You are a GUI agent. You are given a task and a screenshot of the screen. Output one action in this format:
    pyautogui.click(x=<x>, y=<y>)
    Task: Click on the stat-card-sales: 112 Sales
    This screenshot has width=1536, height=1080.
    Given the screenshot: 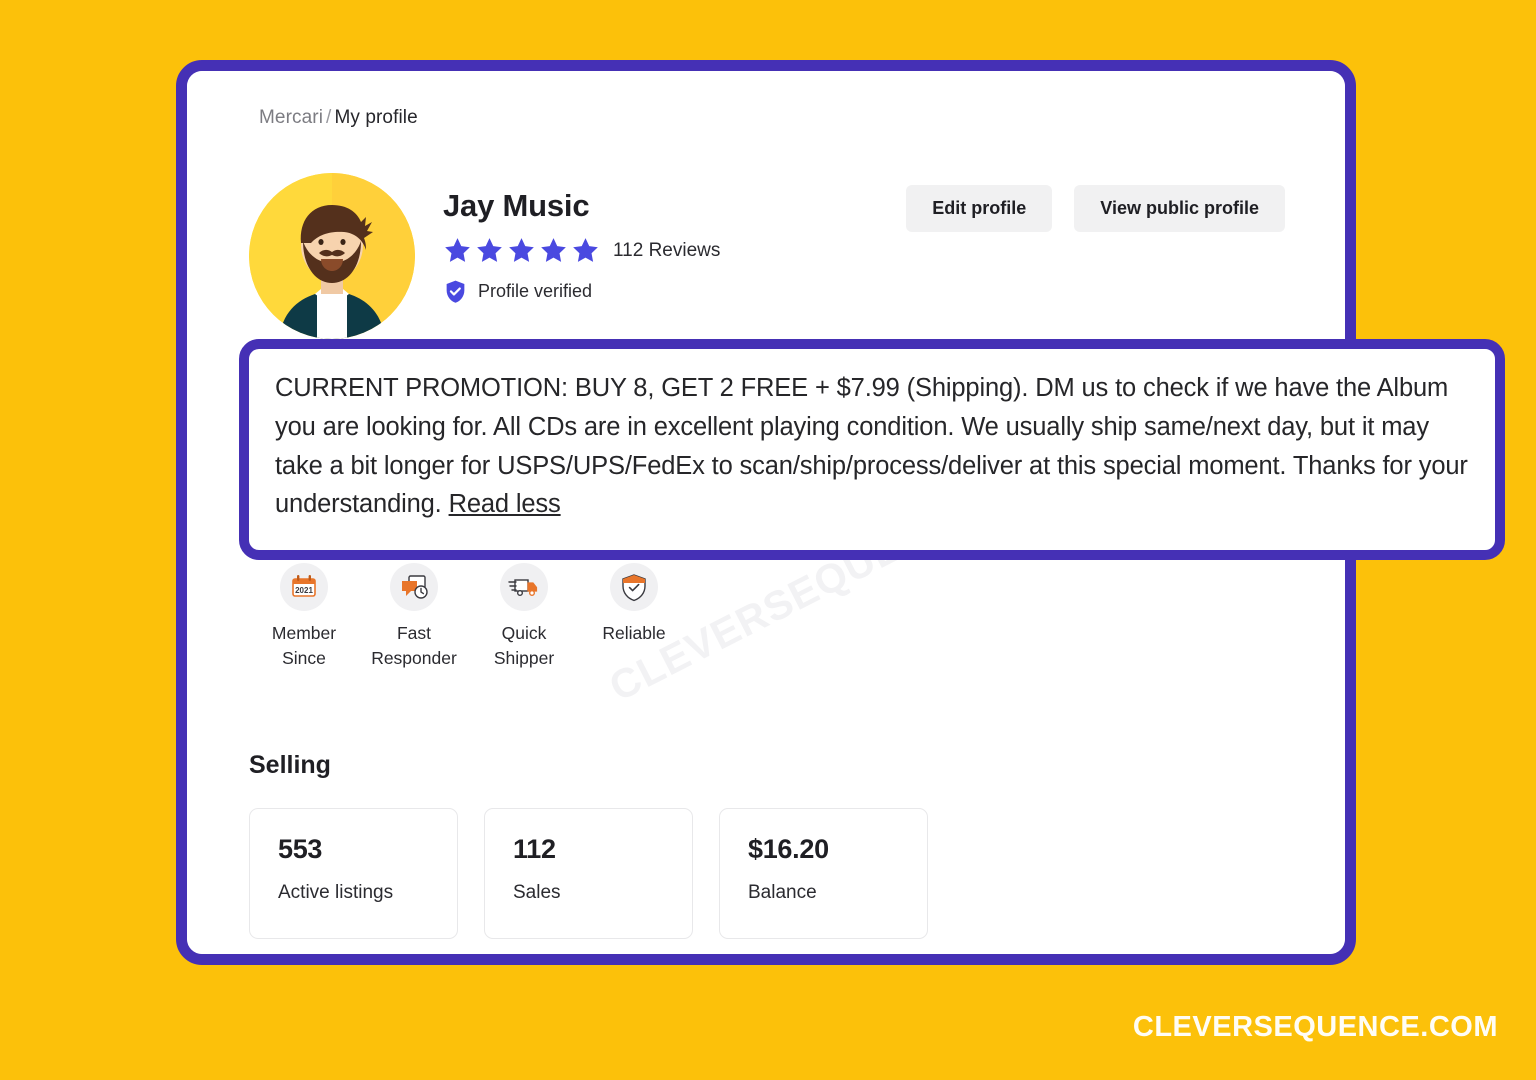 What is the action you would take?
    pyautogui.click(x=588, y=873)
    